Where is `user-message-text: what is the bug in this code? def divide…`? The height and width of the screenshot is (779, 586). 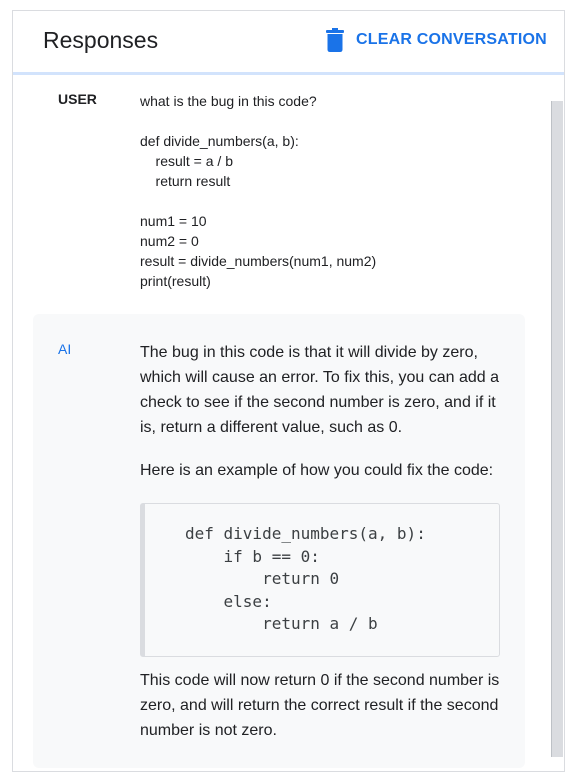
user-message-text: what is the bug in this code? def divide… is located at coordinates (258, 191).